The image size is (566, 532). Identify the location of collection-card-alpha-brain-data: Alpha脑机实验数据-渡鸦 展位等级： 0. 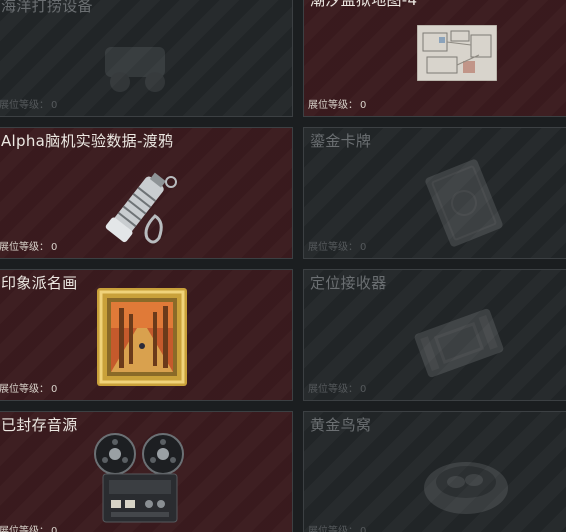
(146, 193).